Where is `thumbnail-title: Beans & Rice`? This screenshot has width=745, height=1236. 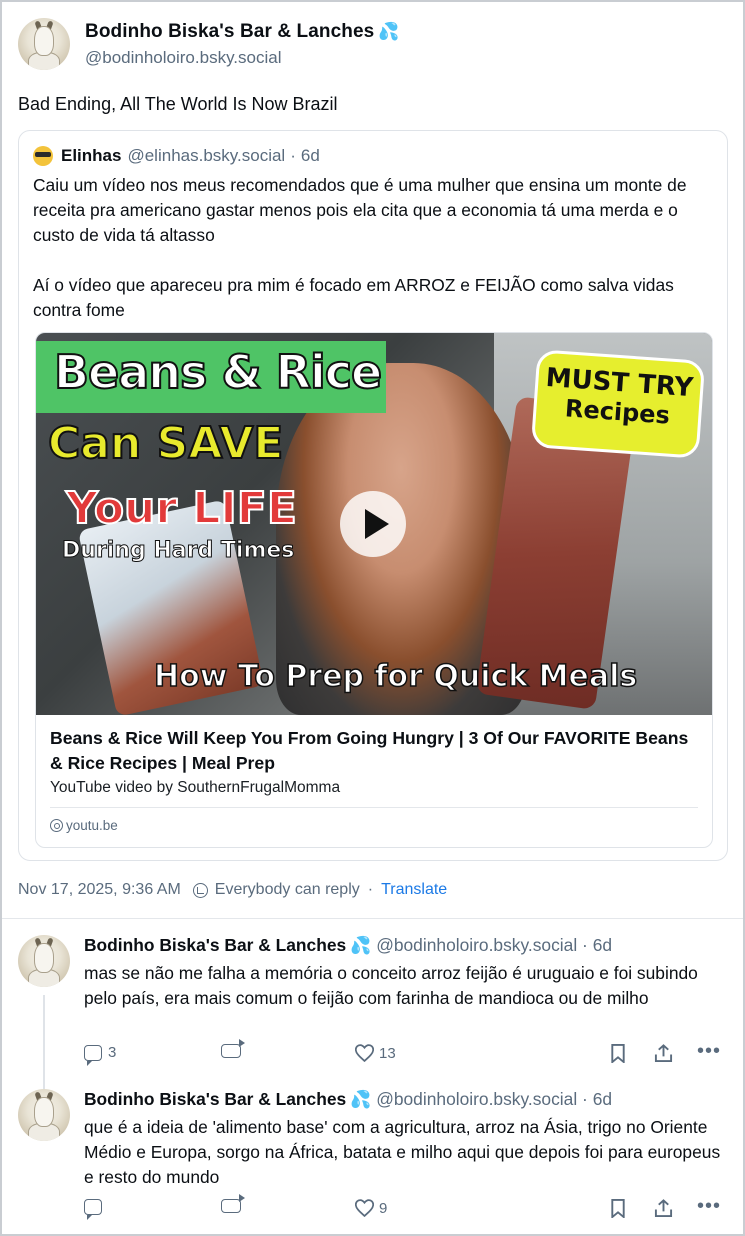 thumbnail-title: Beans & Rice is located at coordinates (218, 372).